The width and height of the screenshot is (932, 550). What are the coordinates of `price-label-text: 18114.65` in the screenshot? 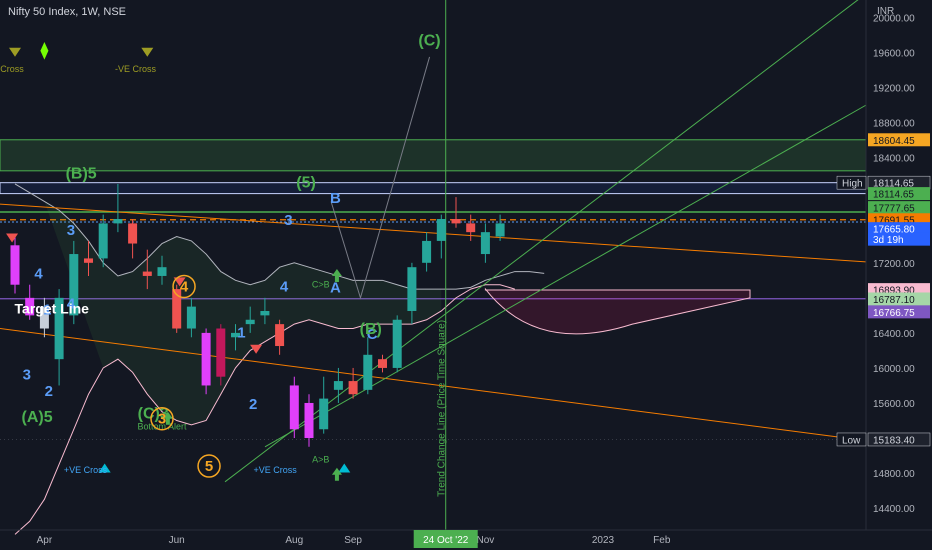 It's located at (893, 195).